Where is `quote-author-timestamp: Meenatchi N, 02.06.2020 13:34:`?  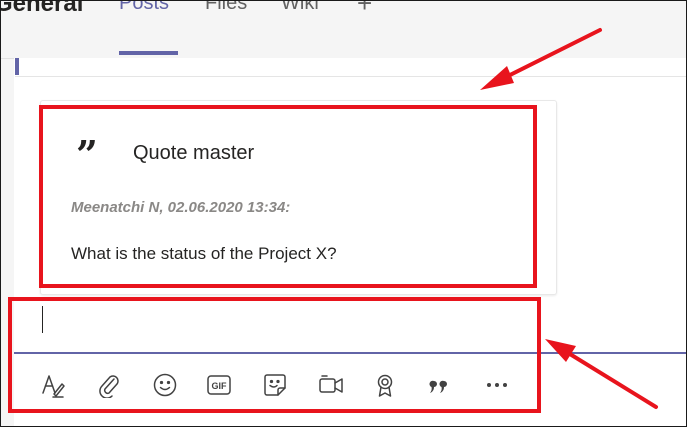 quote-author-timestamp: Meenatchi N, 02.06.2020 13:34: is located at coordinates (181, 207).